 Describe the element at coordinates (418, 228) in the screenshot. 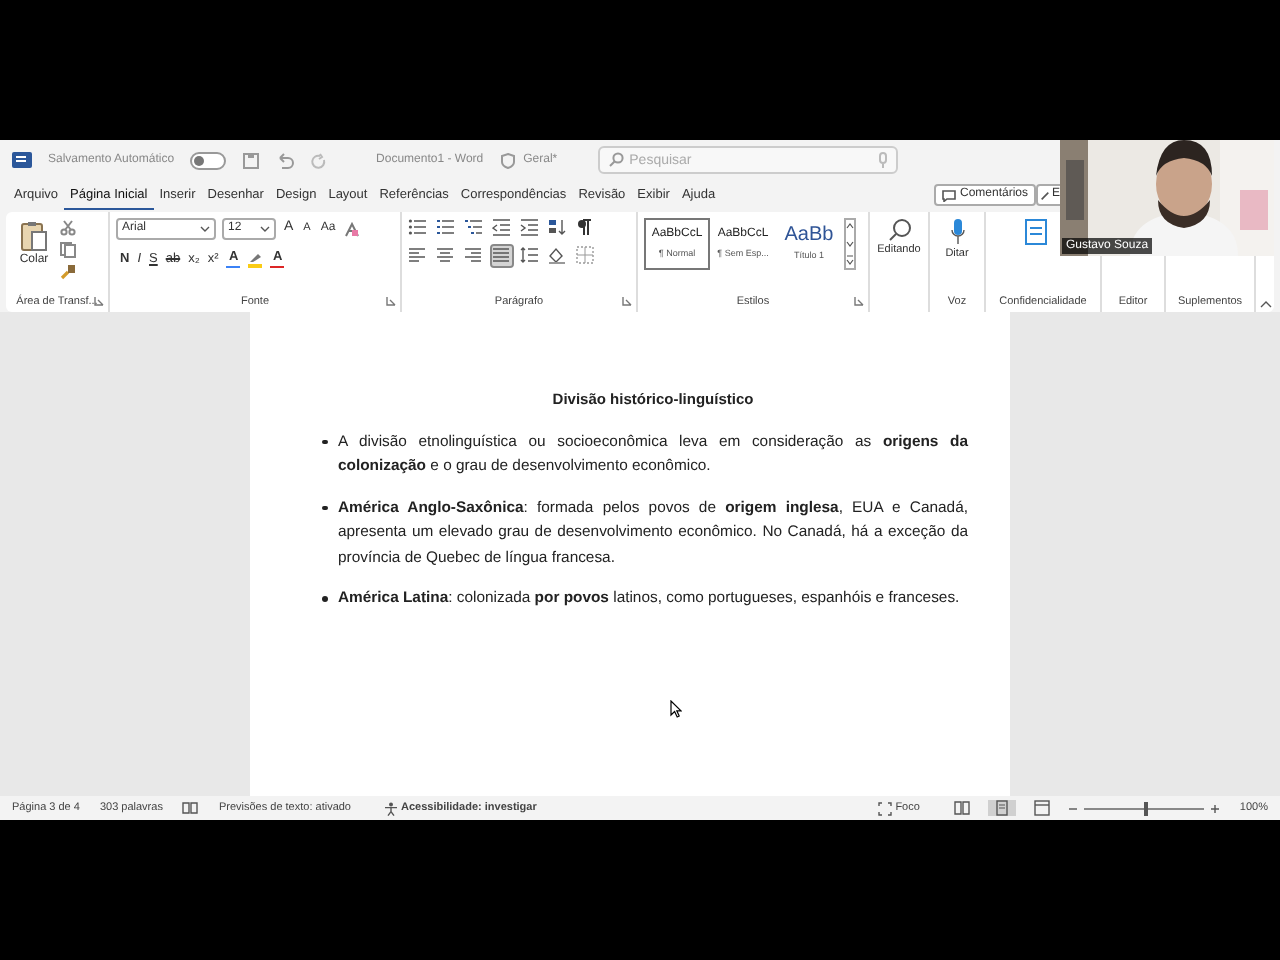

I see `paragraph-bullets-icon` at that location.